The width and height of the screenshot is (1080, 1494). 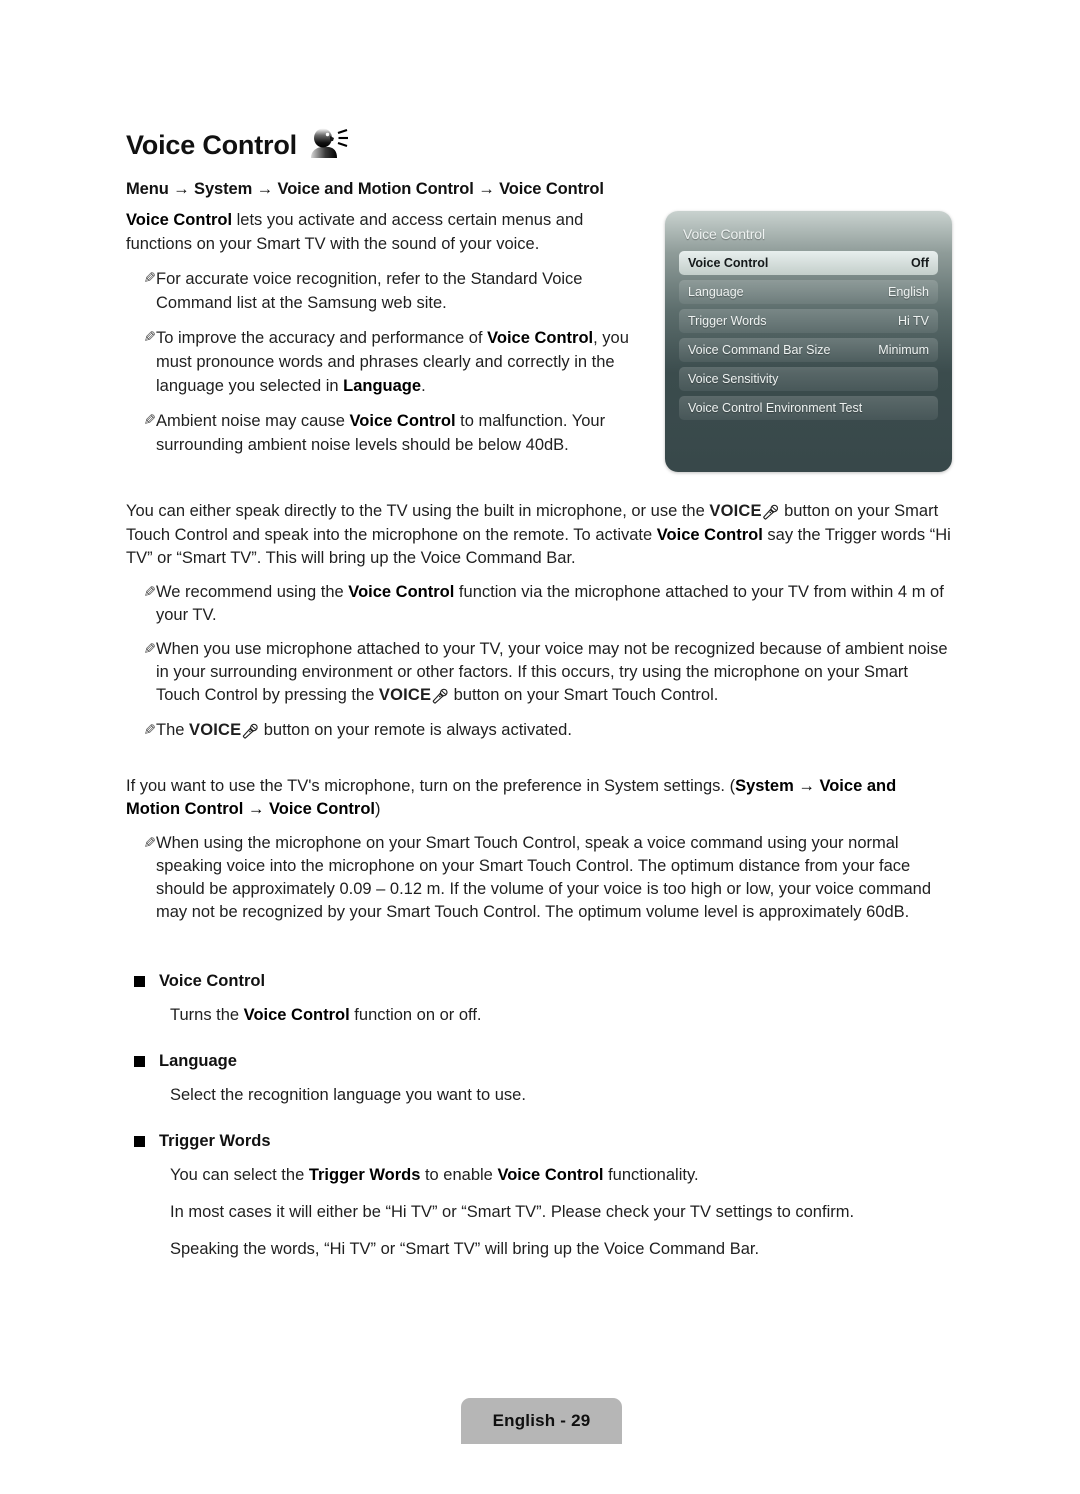 What do you see at coordinates (727, 321) in the screenshot?
I see `osd-row-label: Trigger Words` at bounding box center [727, 321].